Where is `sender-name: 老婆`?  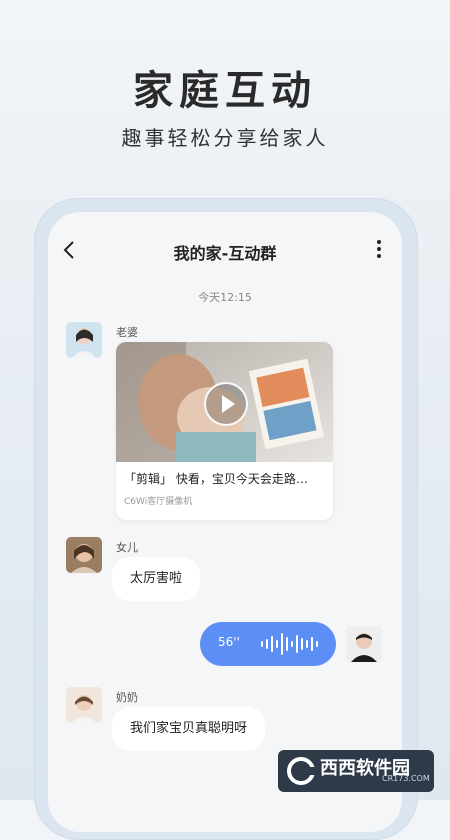
sender-name: 老婆 is located at coordinates (127, 332).